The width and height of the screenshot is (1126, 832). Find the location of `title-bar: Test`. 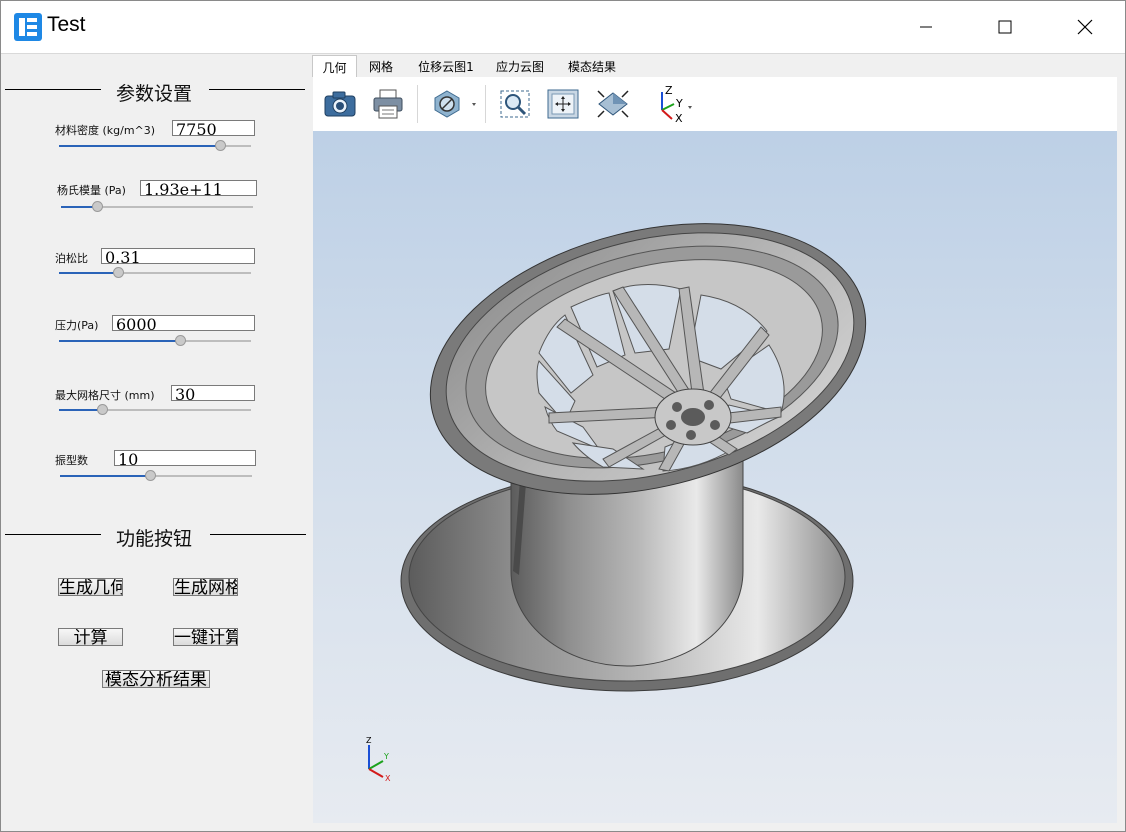

title-bar: Test is located at coordinates (563, 27).